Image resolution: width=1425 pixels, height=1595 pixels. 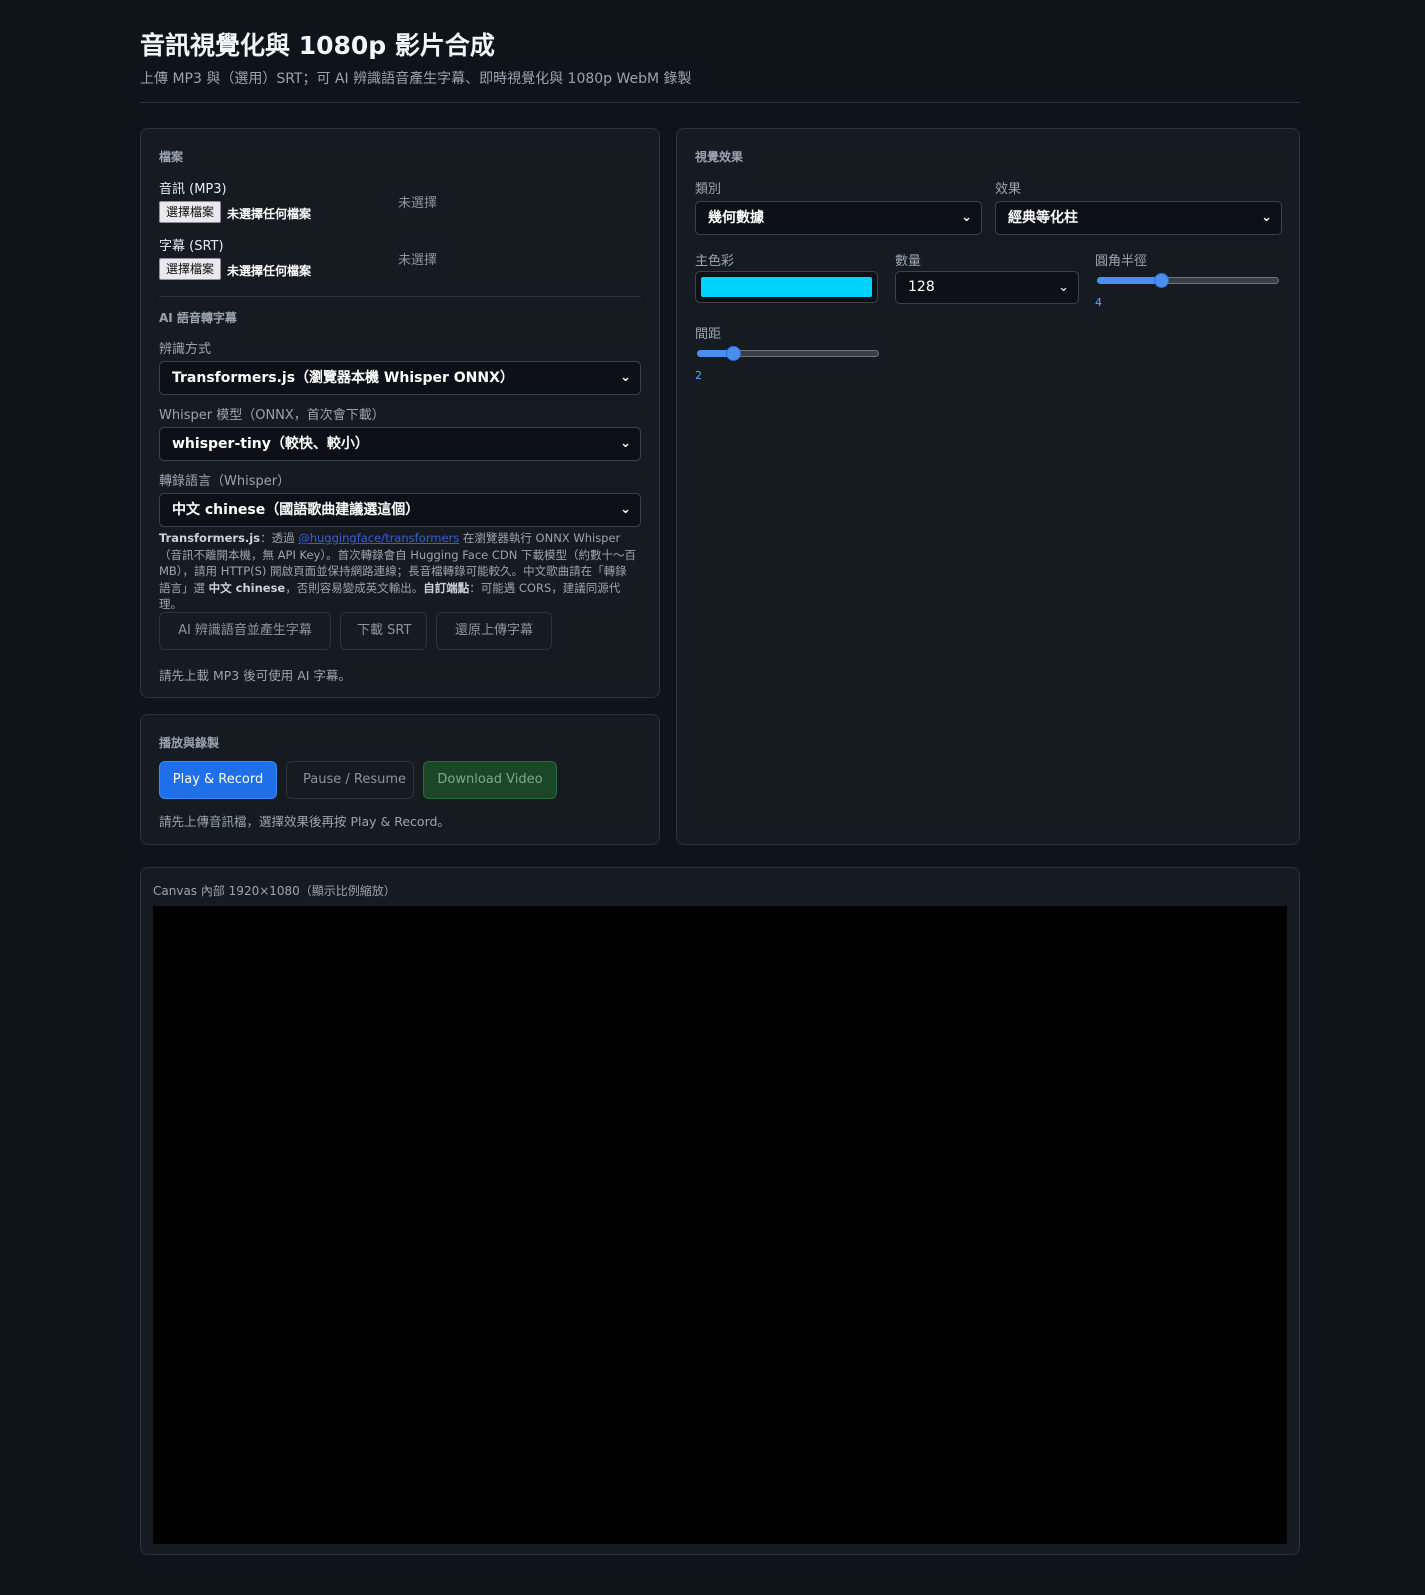 What do you see at coordinates (198, 318) in the screenshot?
I see `ai-section-title: AI 語音轉字幕` at bounding box center [198, 318].